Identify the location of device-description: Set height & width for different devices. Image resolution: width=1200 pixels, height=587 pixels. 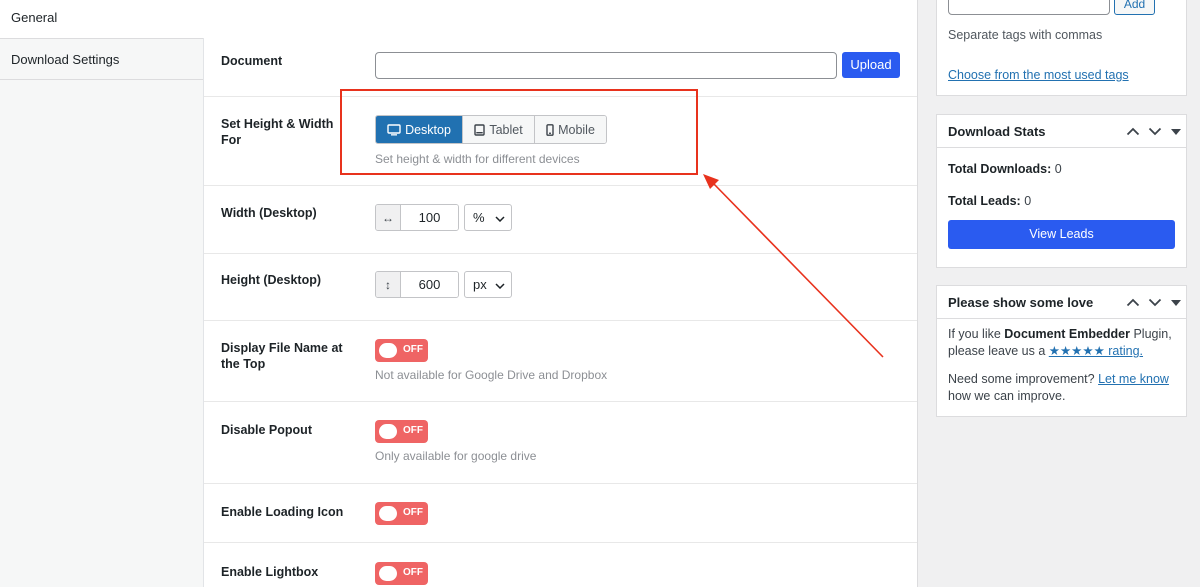
(477, 159).